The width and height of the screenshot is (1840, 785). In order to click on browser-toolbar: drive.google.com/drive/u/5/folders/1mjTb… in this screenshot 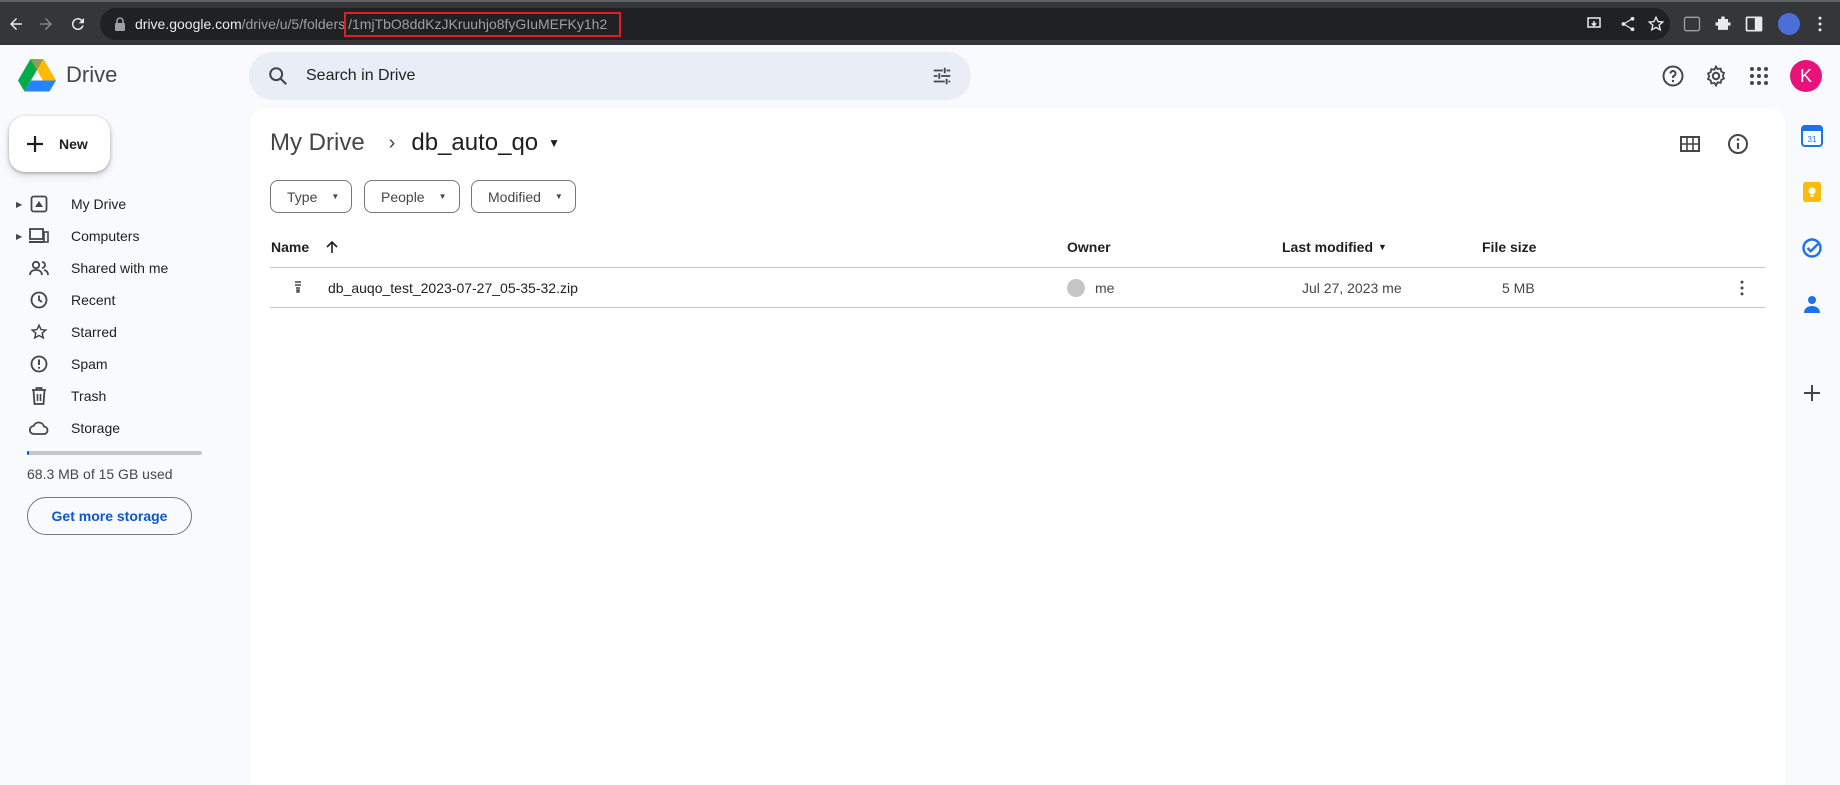, I will do `click(920, 22)`.